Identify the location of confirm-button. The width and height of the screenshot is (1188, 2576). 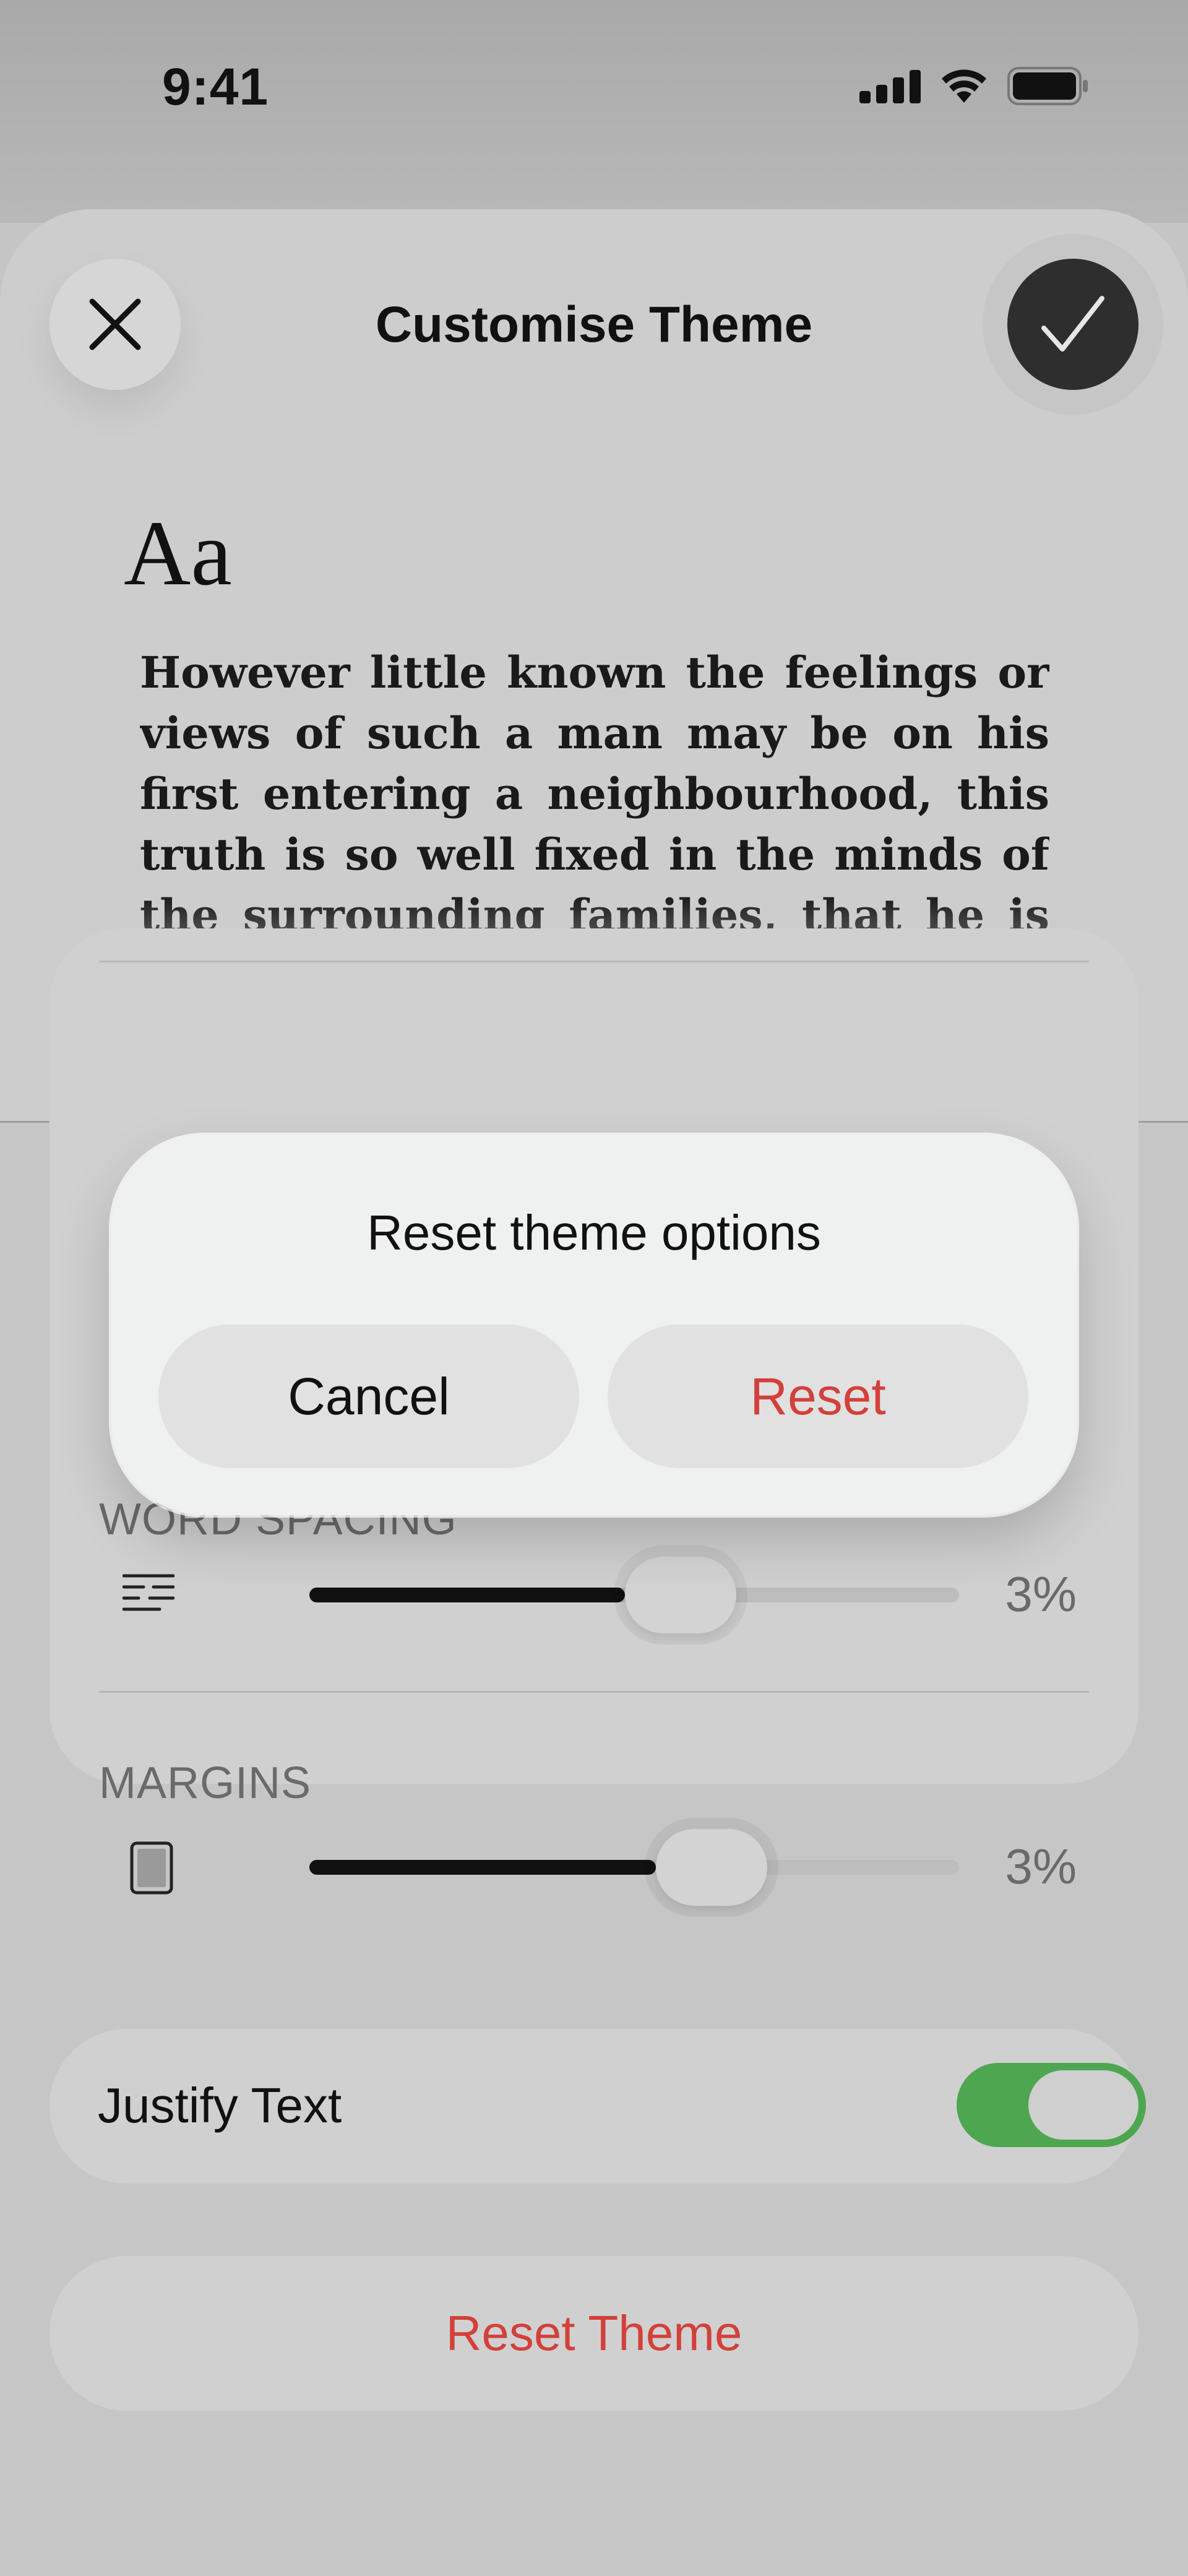
(1072, 324).